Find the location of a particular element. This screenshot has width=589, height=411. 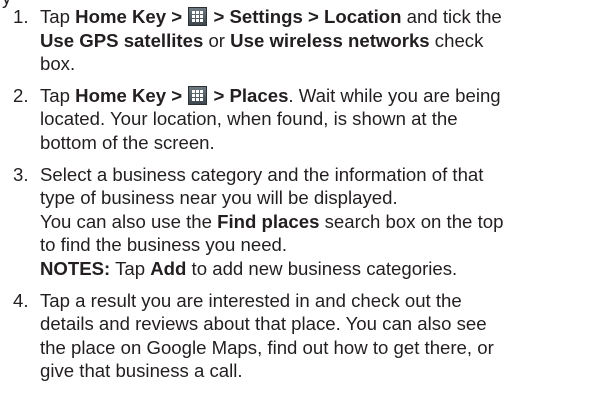

settings-location-path: > Settings > Location is located at coordinates (305, 16).